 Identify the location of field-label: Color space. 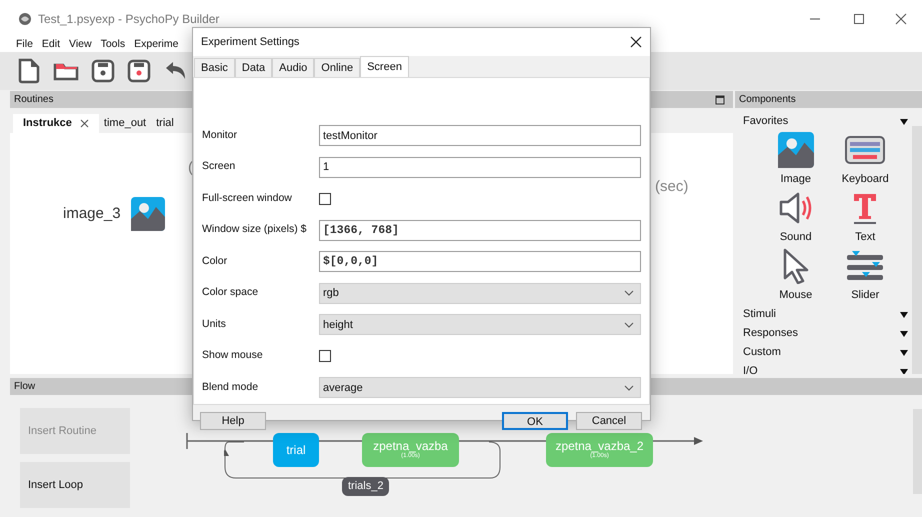
(231, 292).